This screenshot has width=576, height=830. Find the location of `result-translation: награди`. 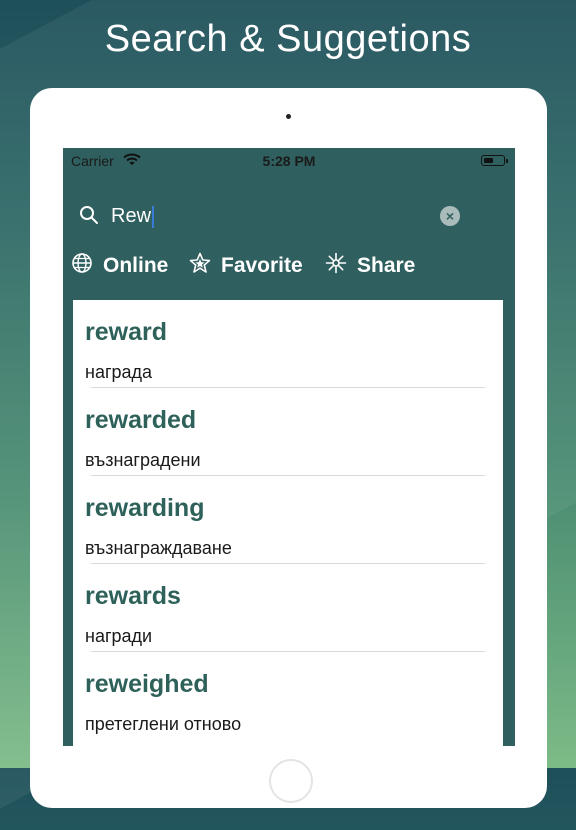

result-translation: награди is located at coordinates (119, 636).